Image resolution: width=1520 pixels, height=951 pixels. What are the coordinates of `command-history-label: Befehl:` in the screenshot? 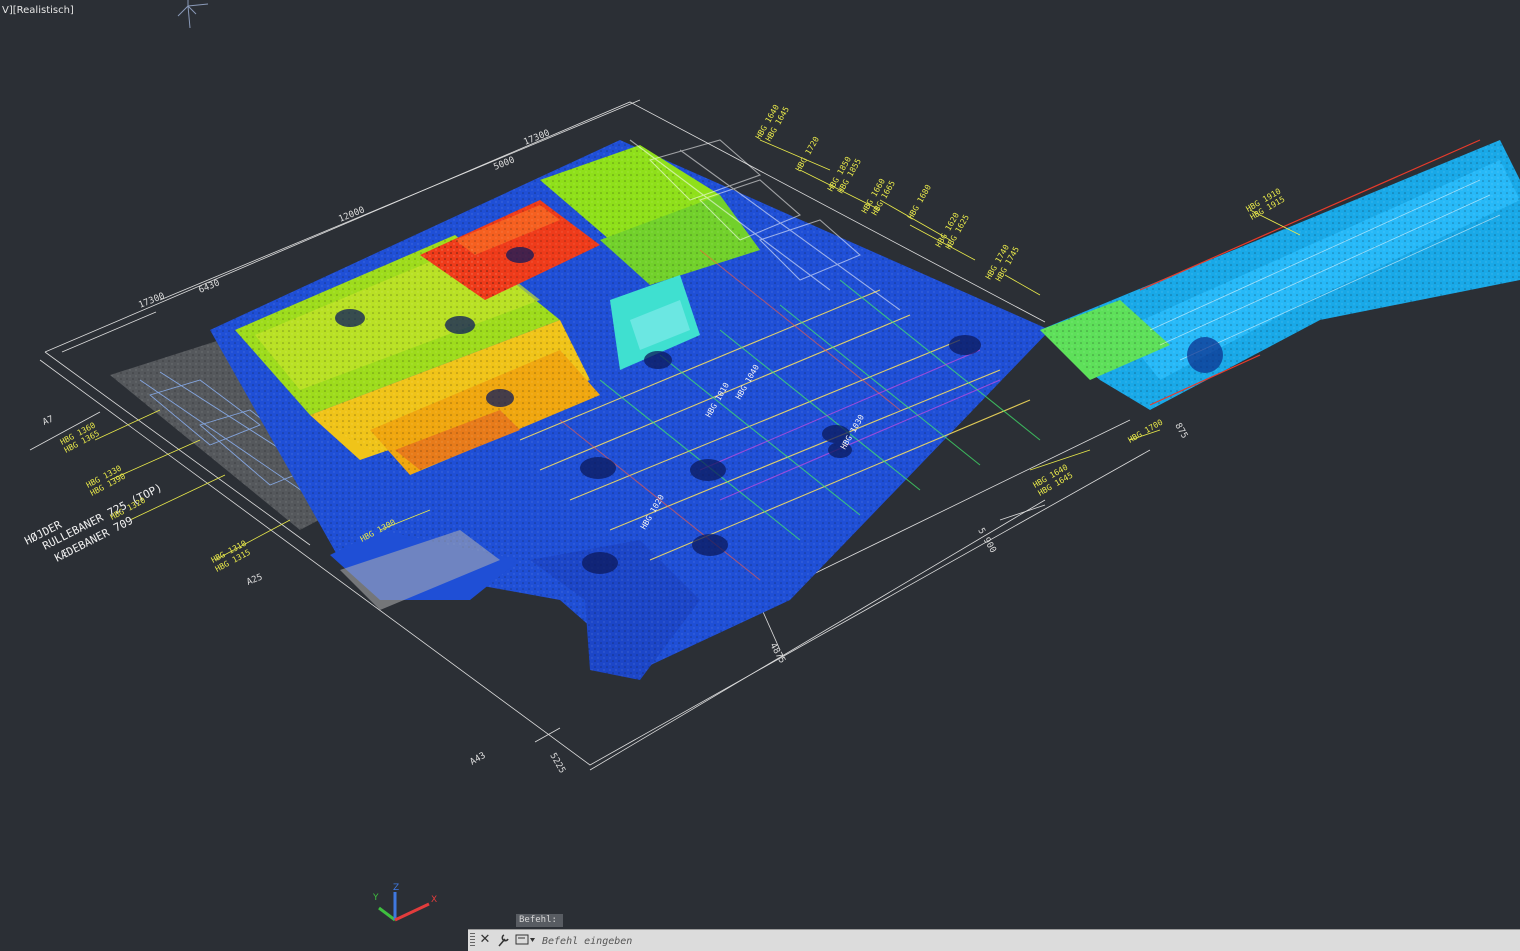 It's located at (539, 920).